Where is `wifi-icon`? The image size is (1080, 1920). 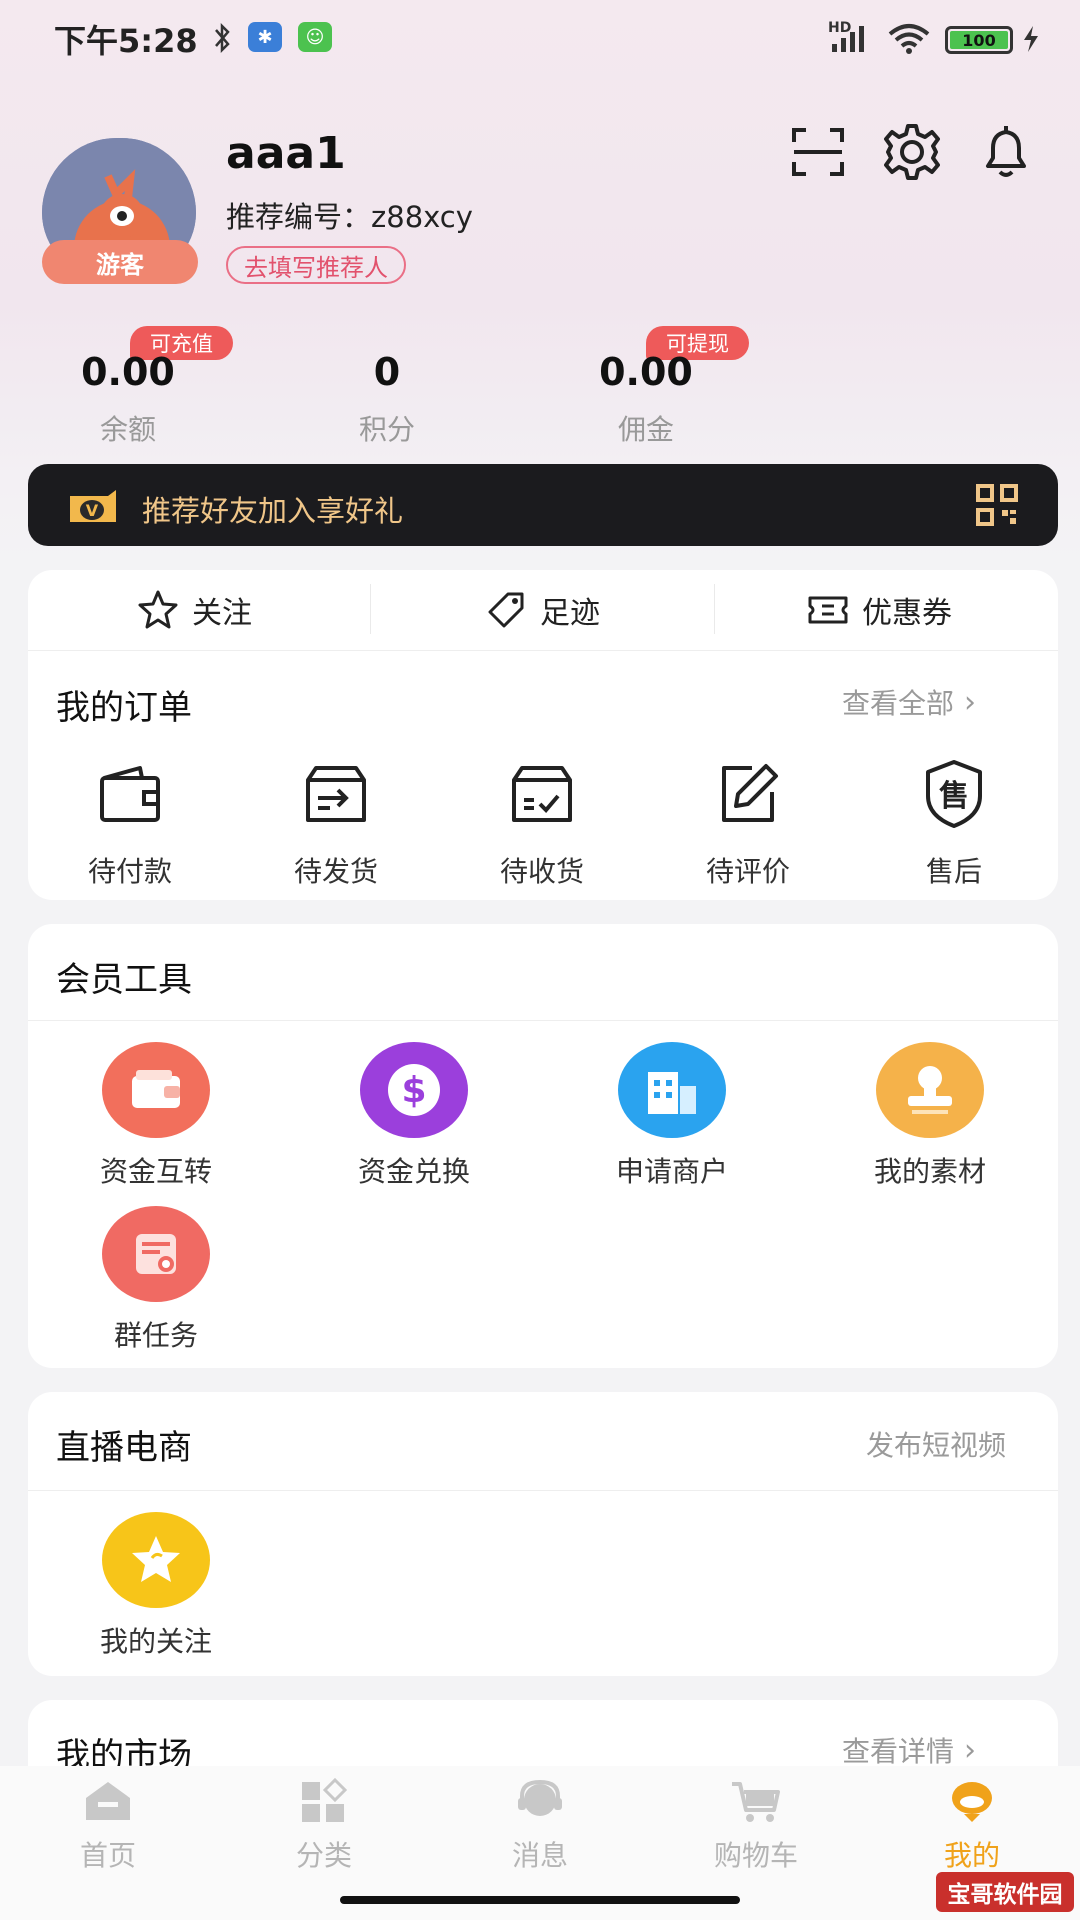 wifi-icon is located at coordinates (909, 39).